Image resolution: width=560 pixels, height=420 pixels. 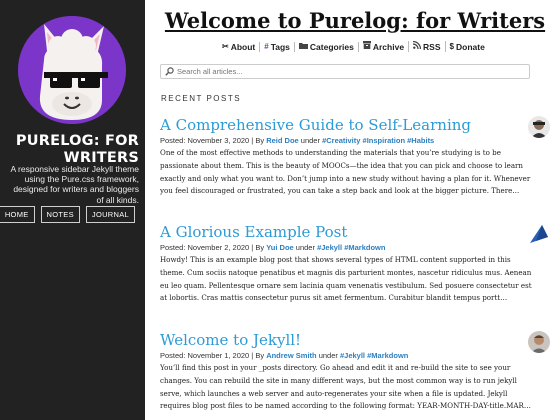 I want to click on nav-archive: Archive, so click(x=384, y=46).